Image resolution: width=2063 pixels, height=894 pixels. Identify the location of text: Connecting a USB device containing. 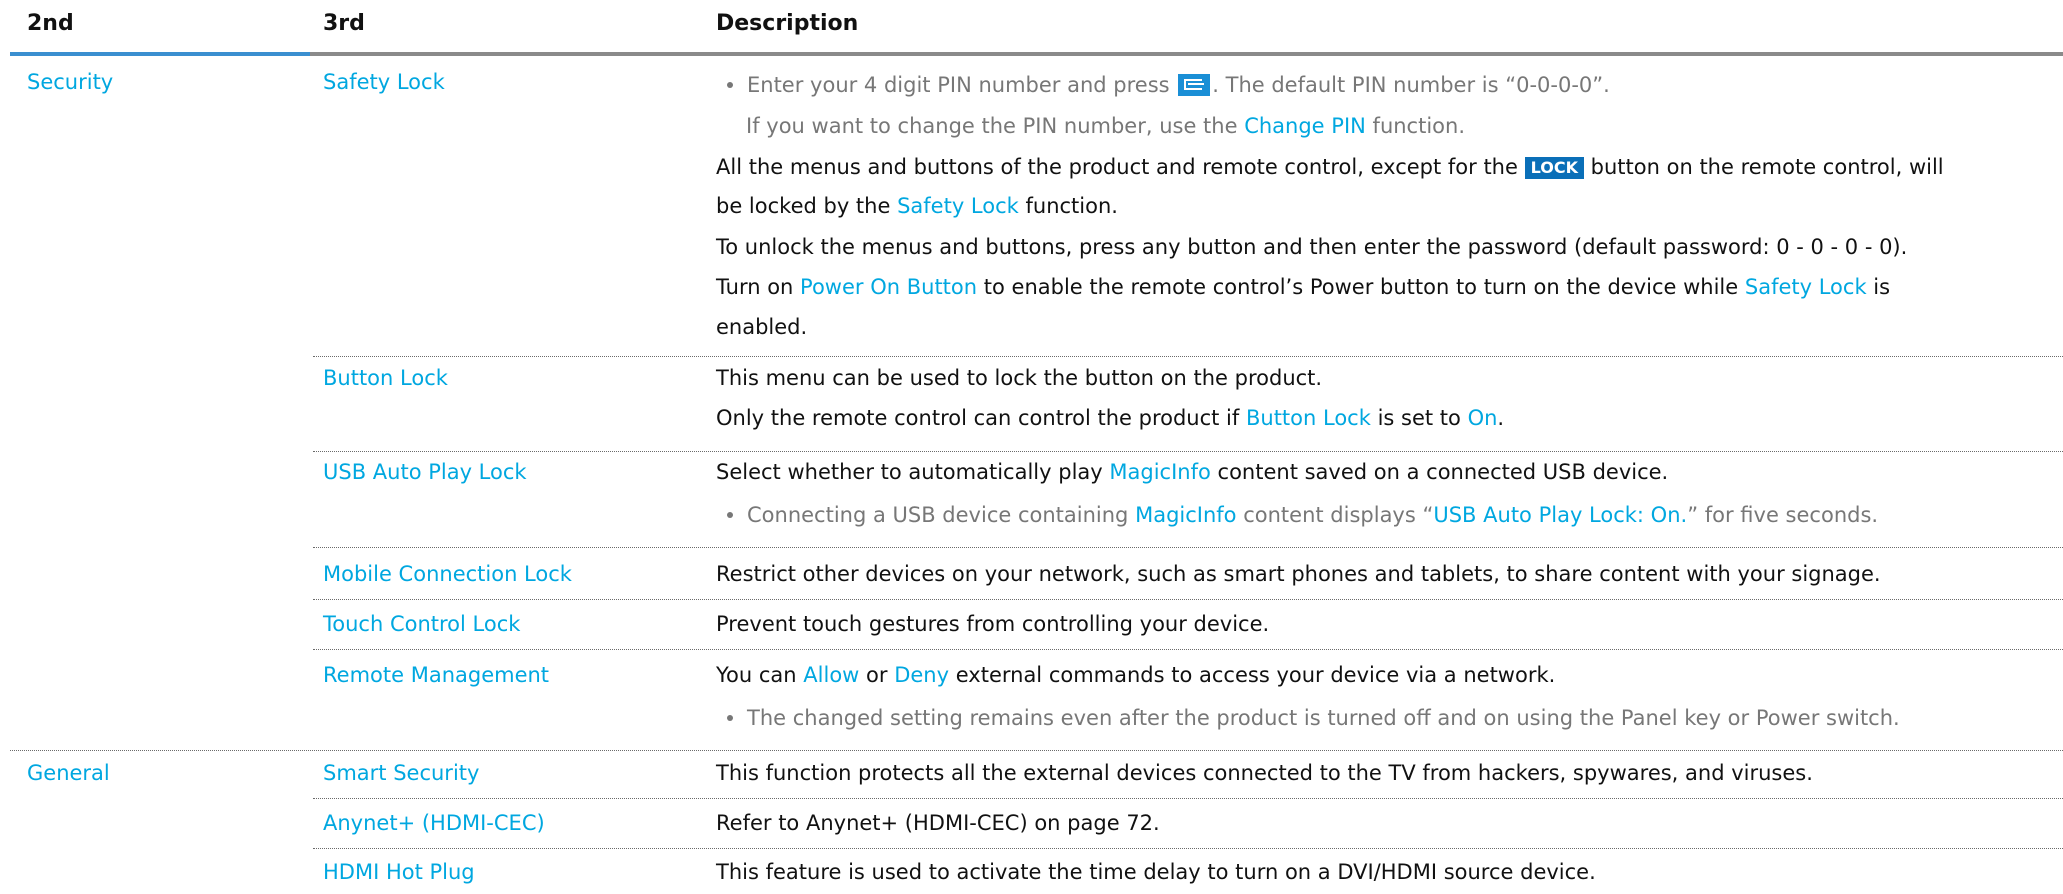
(938, 515).